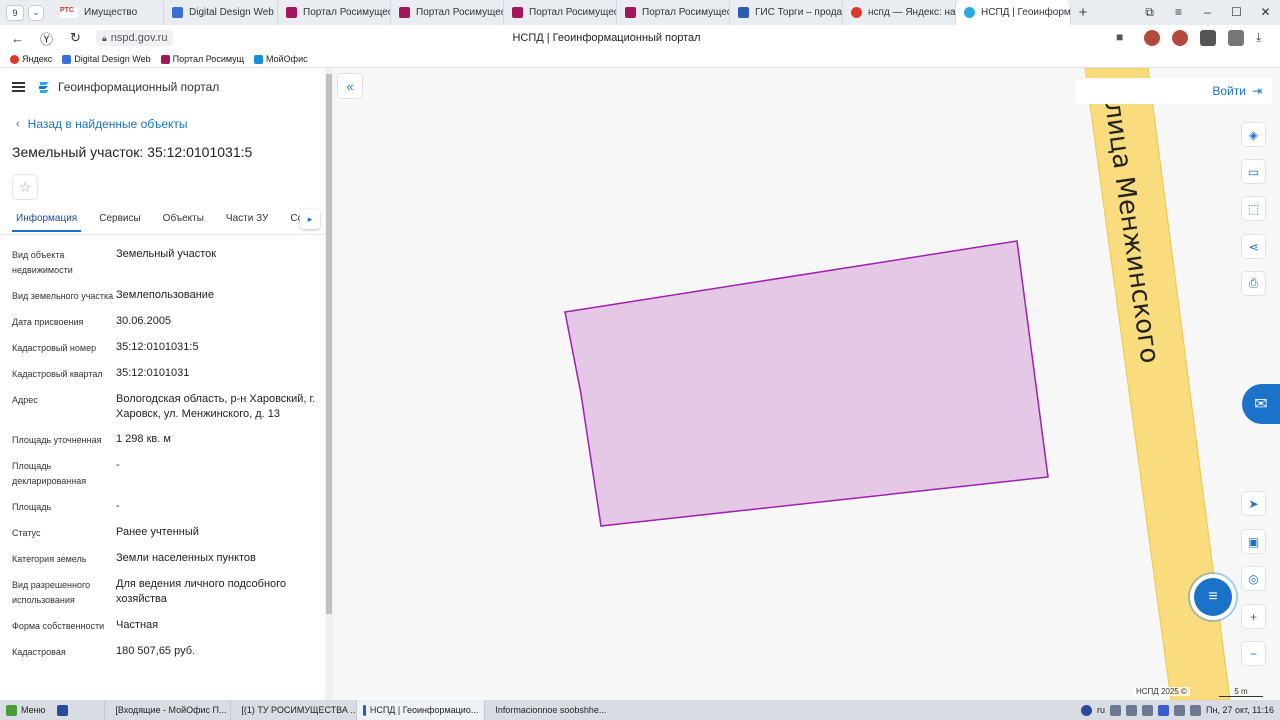 This screenshot has width=1280, height=720. Describe the element at coordinates (49, 559) in the screenshot. I see `property-label: Категория земель` at that location.